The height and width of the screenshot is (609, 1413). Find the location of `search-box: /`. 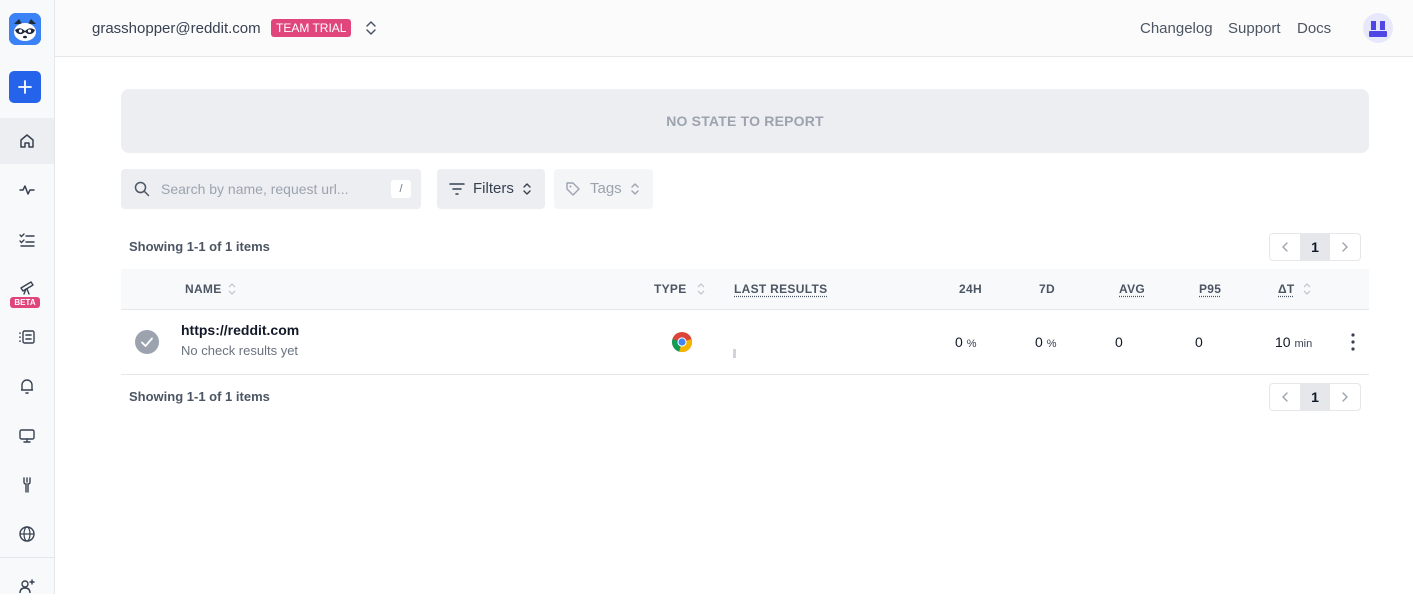

search-box: / is located at coordinates (271, 189).